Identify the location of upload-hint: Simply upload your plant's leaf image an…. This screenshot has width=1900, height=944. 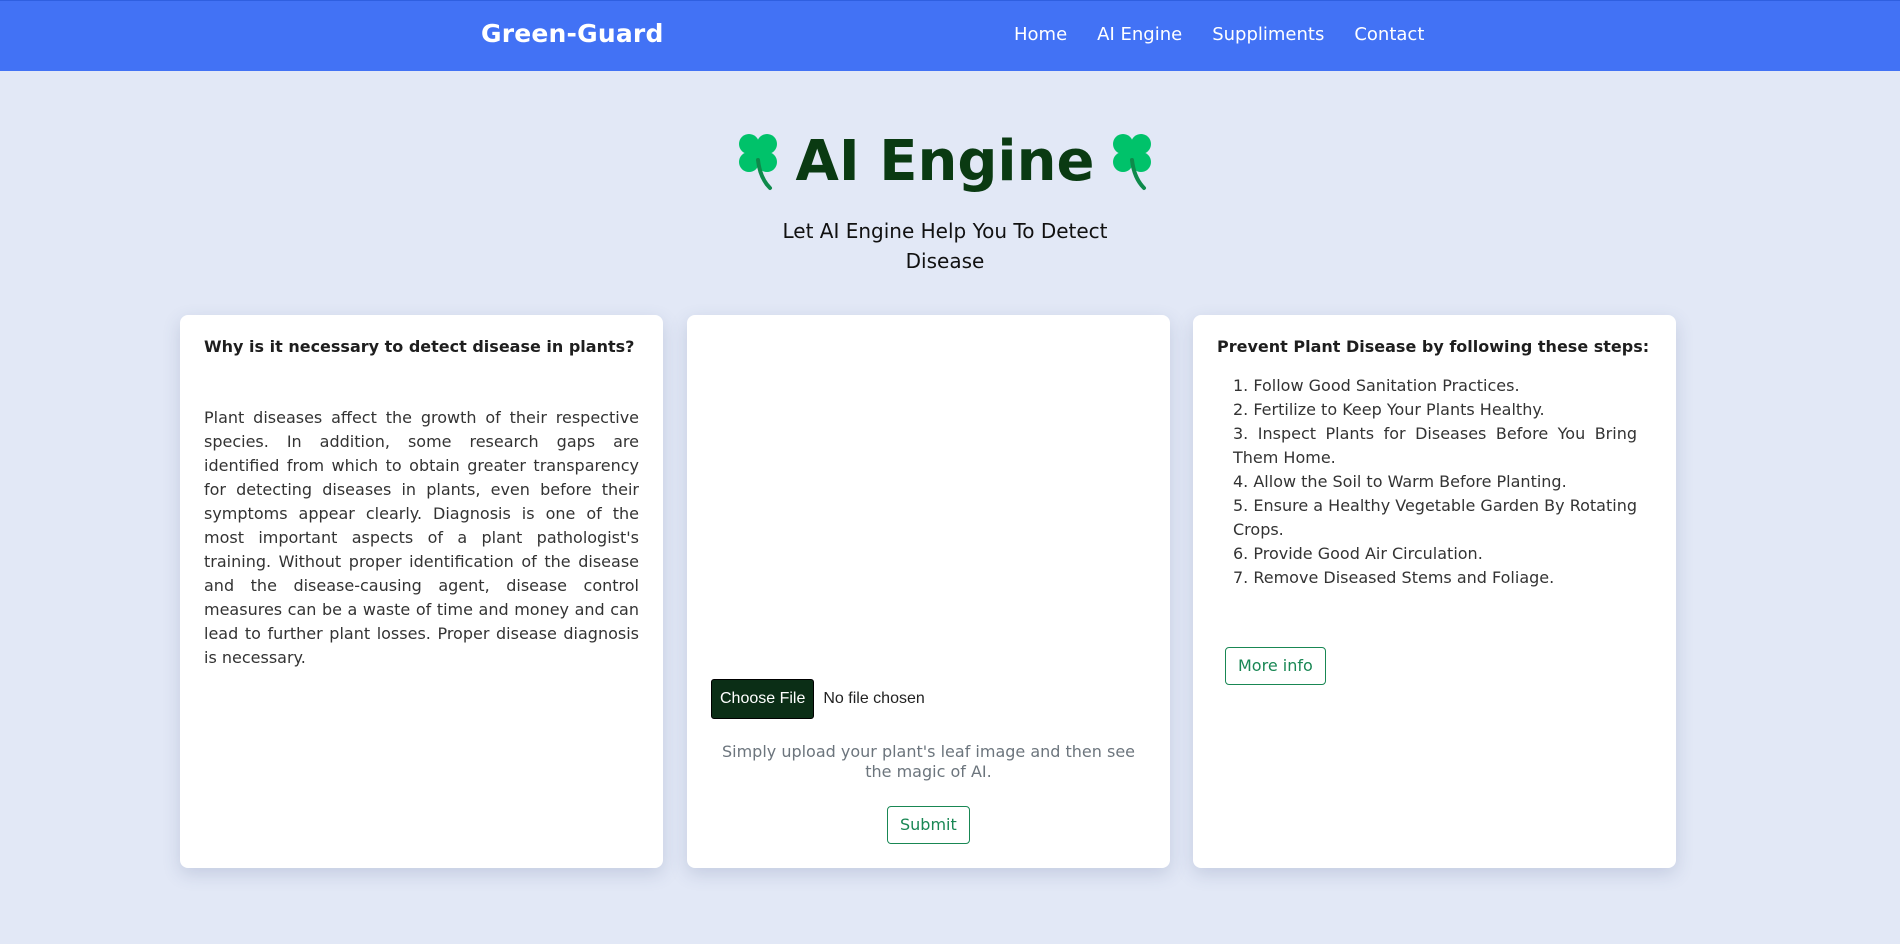
(928, 761).